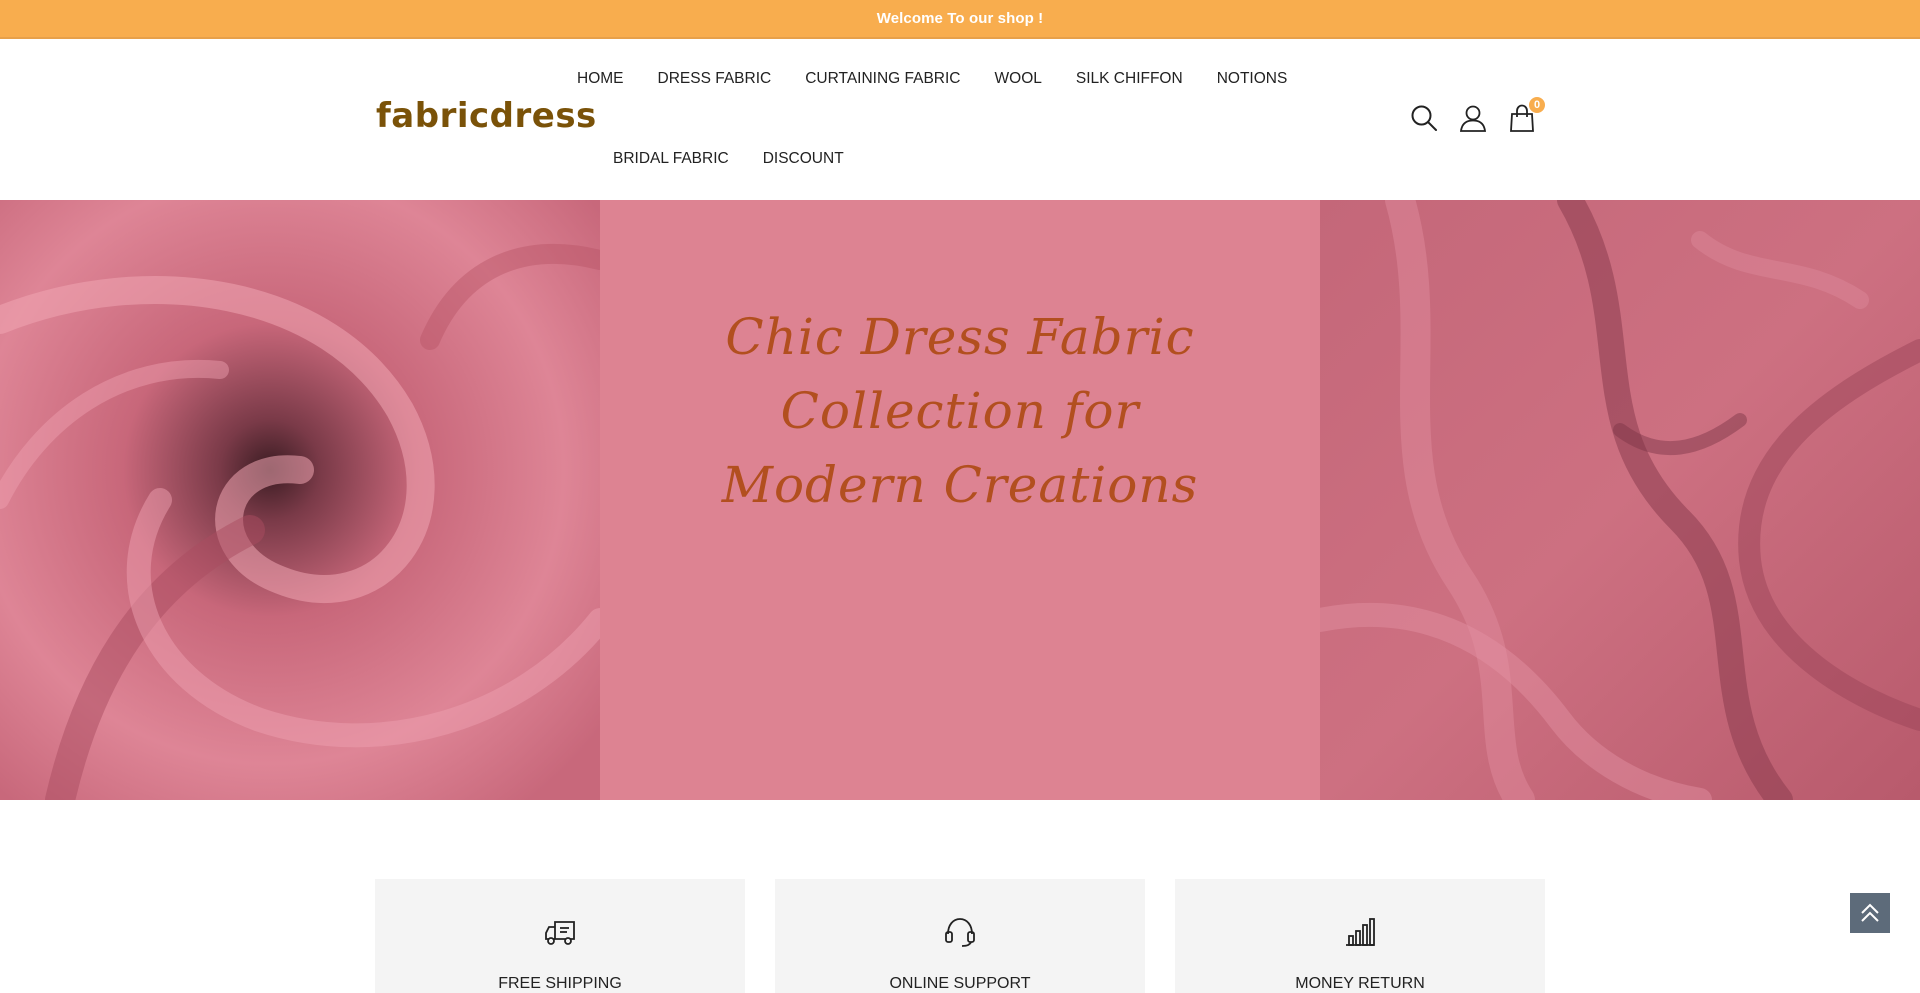 This screenshot has width=1920, height=993. What do you see at coordinates (560, 983) in the screenshot?
I see `feature-label: FREE SHIPPING` at bounding box center [560, 983].